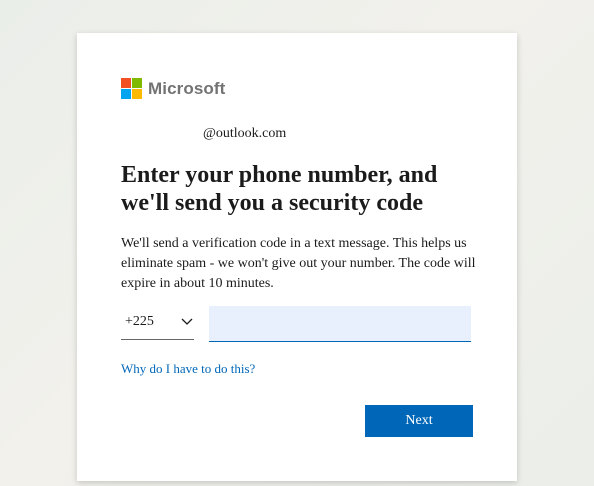  What do you see at coordinates (187, 321) in the screenshot?
I see `chevron-down-icon` at bounding box center [187, 321].